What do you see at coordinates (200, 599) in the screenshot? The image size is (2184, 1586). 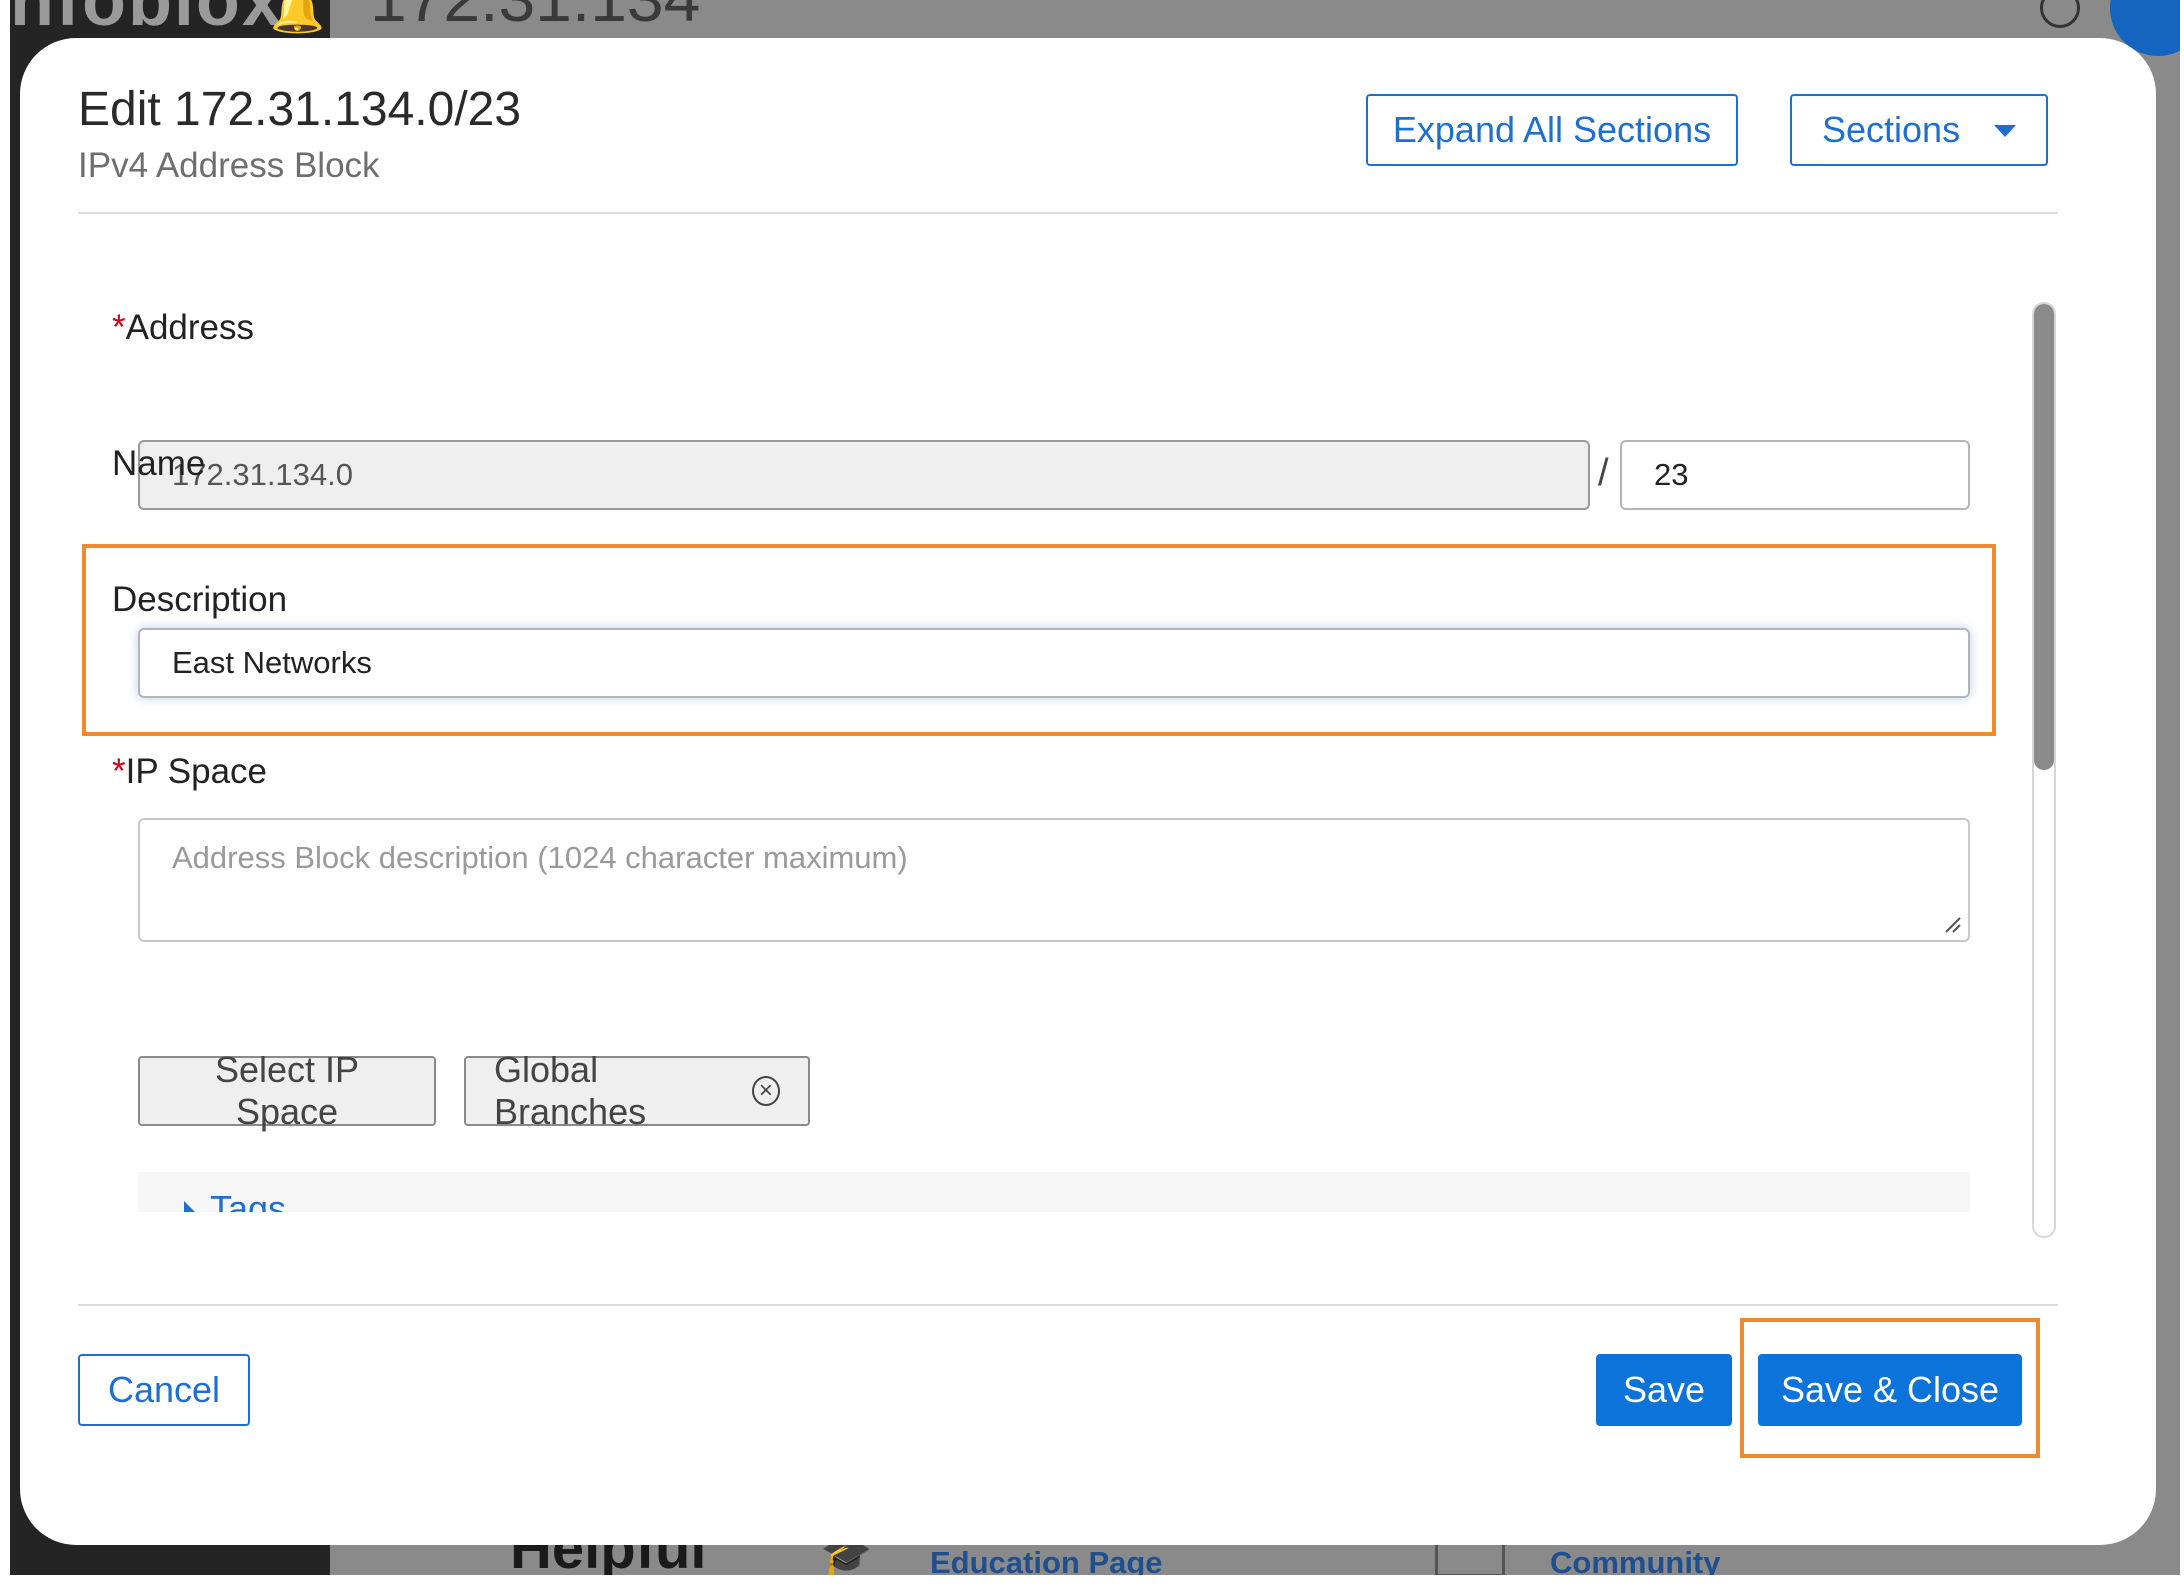 I see `description-label: Description` at bounding box center [200, 599].